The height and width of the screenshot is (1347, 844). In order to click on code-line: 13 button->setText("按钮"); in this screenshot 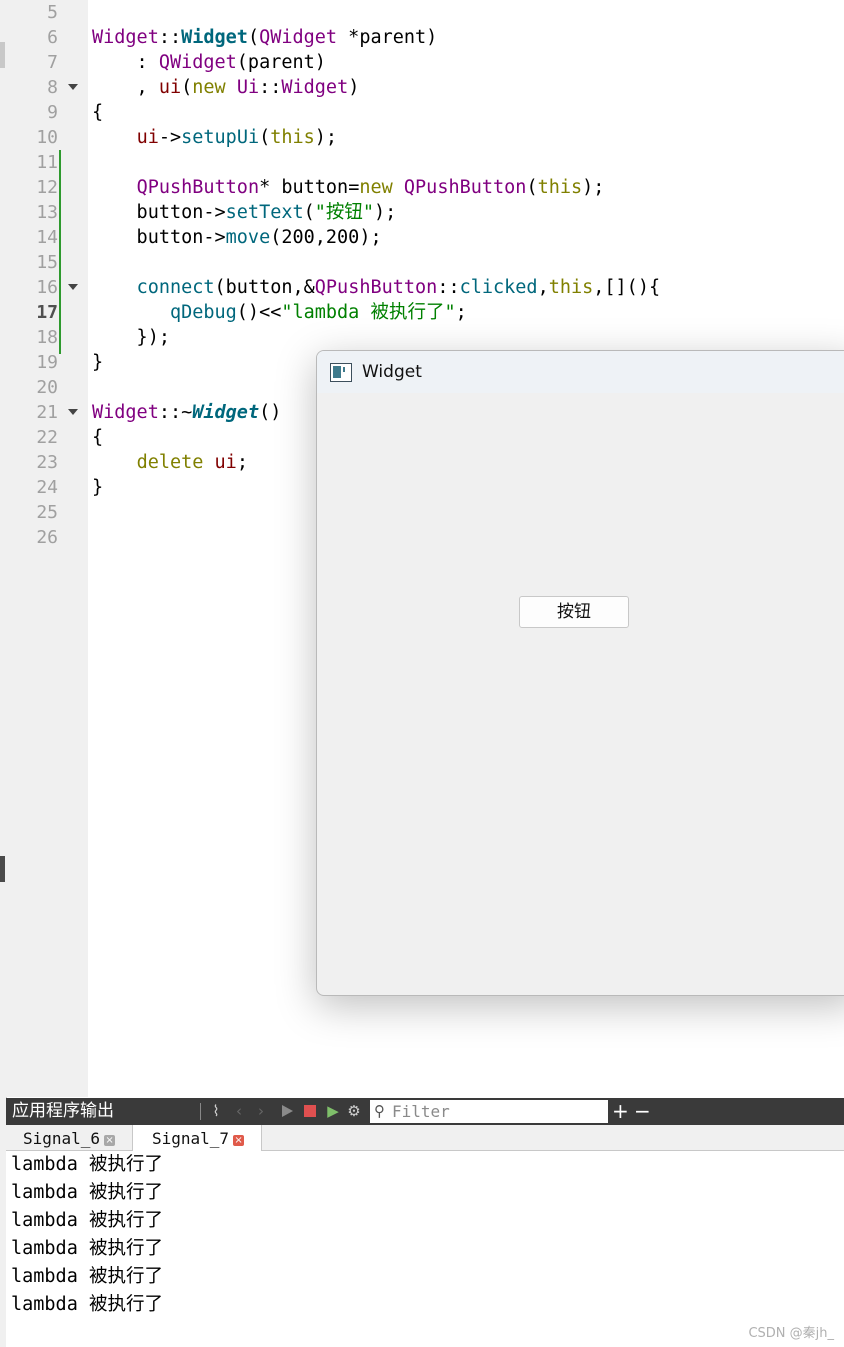, I will do `click(422, 212)`.